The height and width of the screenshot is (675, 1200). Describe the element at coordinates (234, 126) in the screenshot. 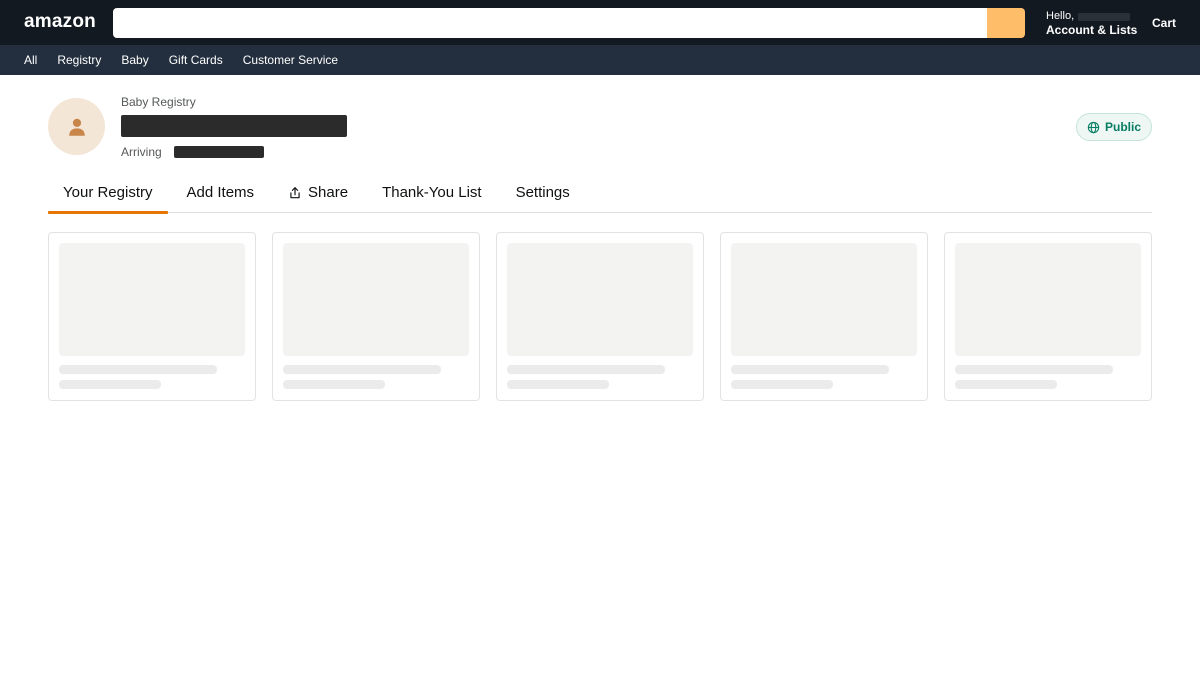

I see `redacted-registry-name` at that location.